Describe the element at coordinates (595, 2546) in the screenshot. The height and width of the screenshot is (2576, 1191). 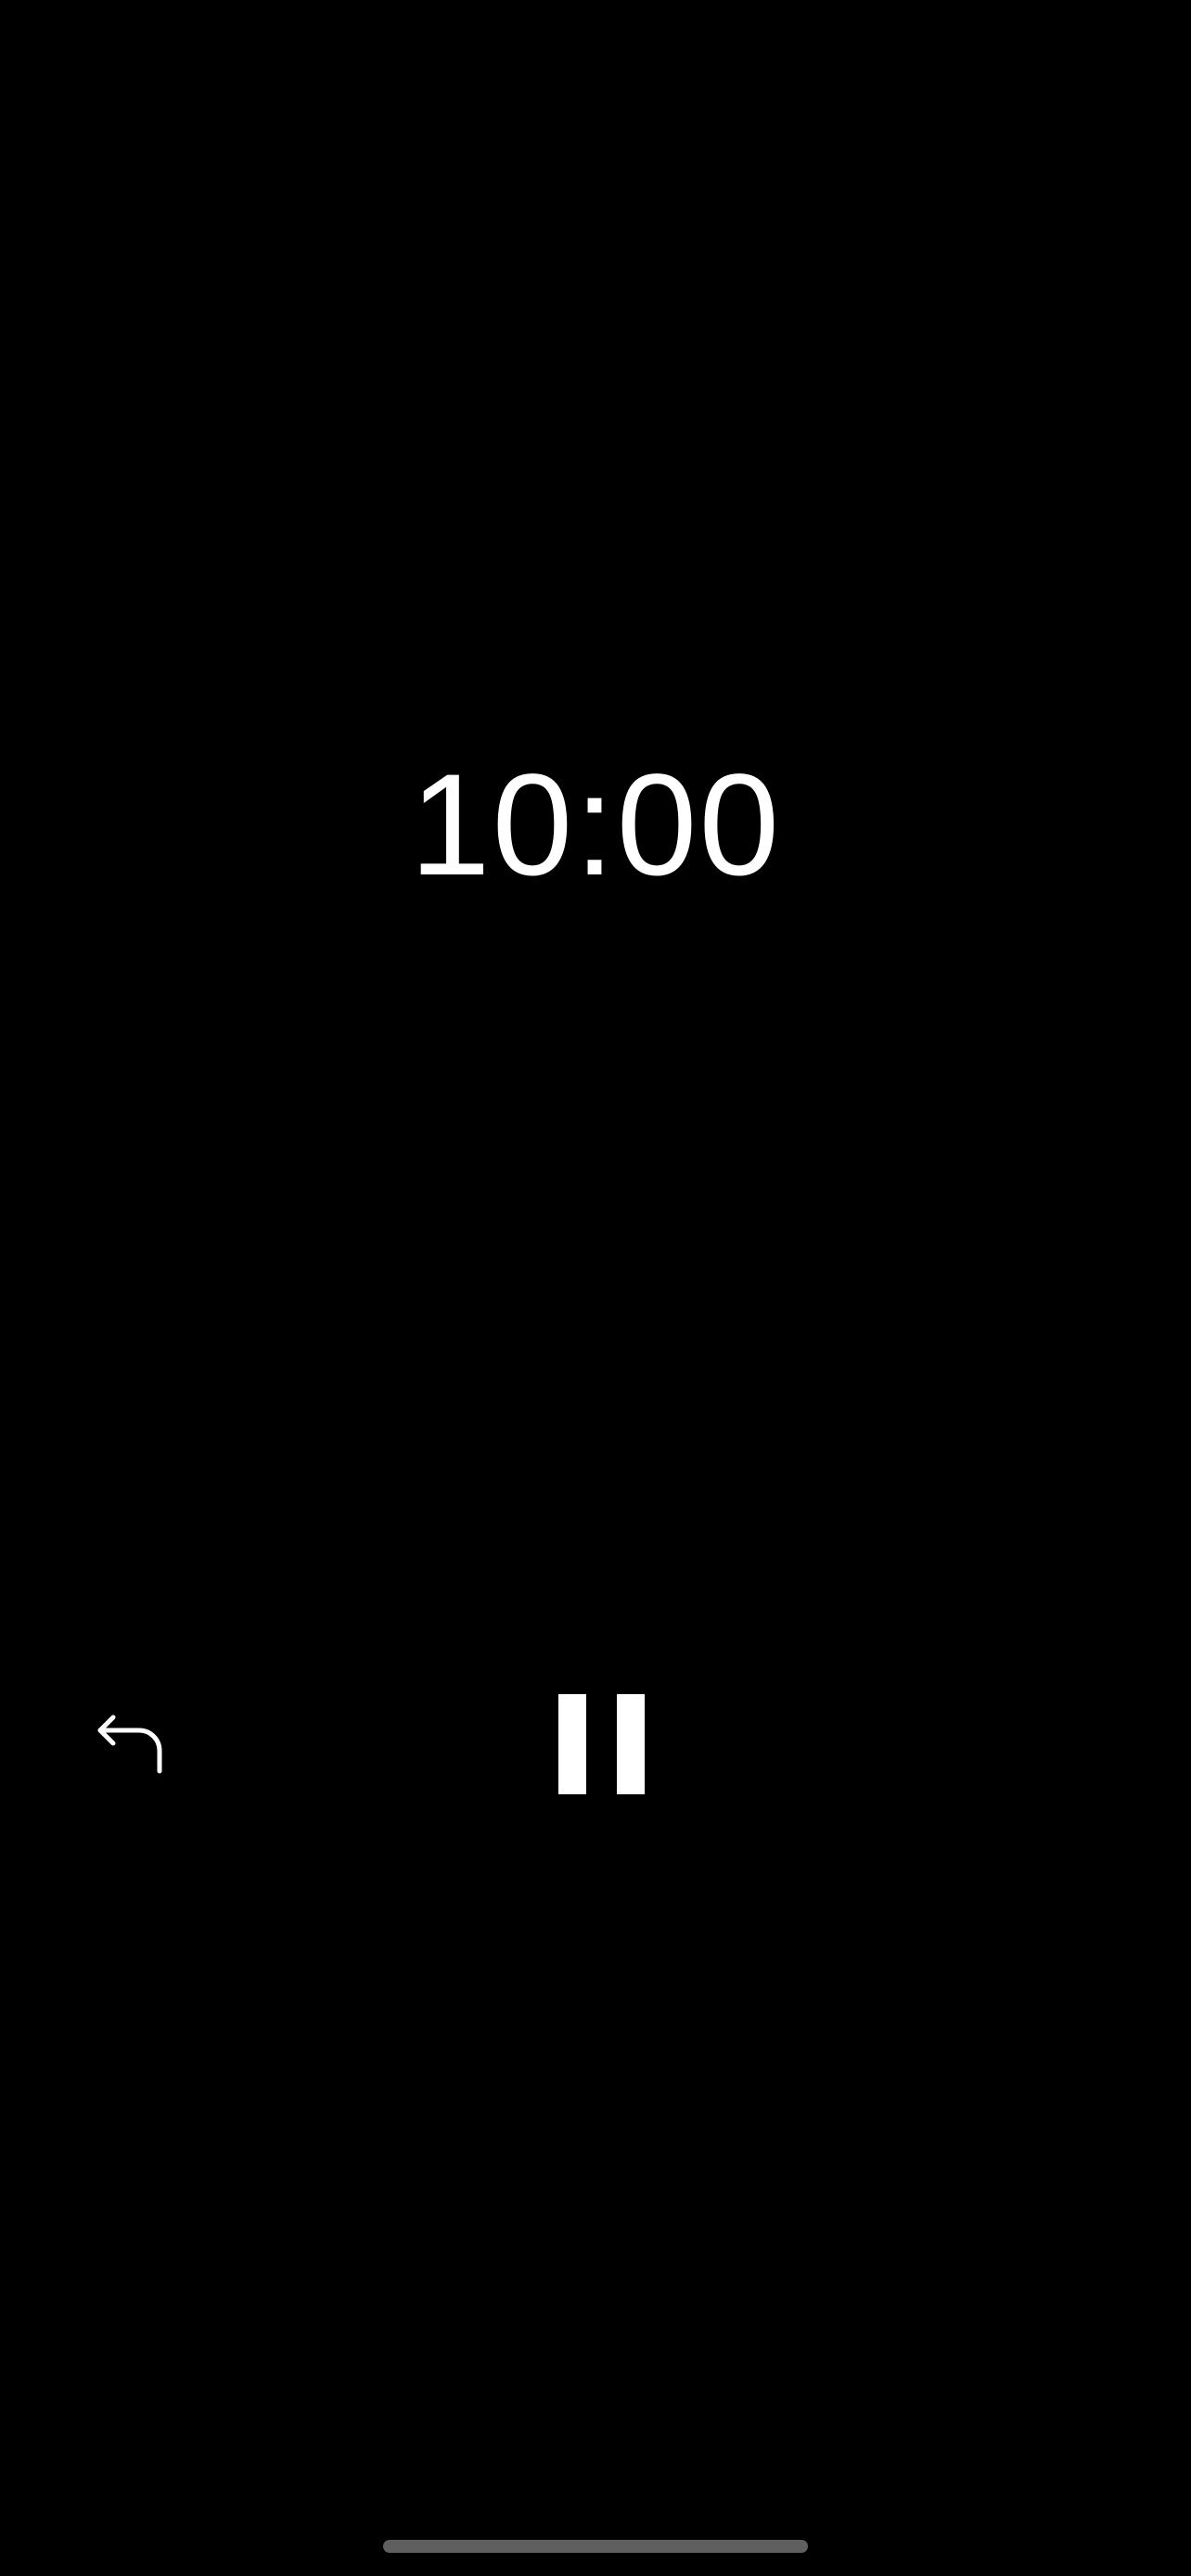
I see `home-indicator` at that location.